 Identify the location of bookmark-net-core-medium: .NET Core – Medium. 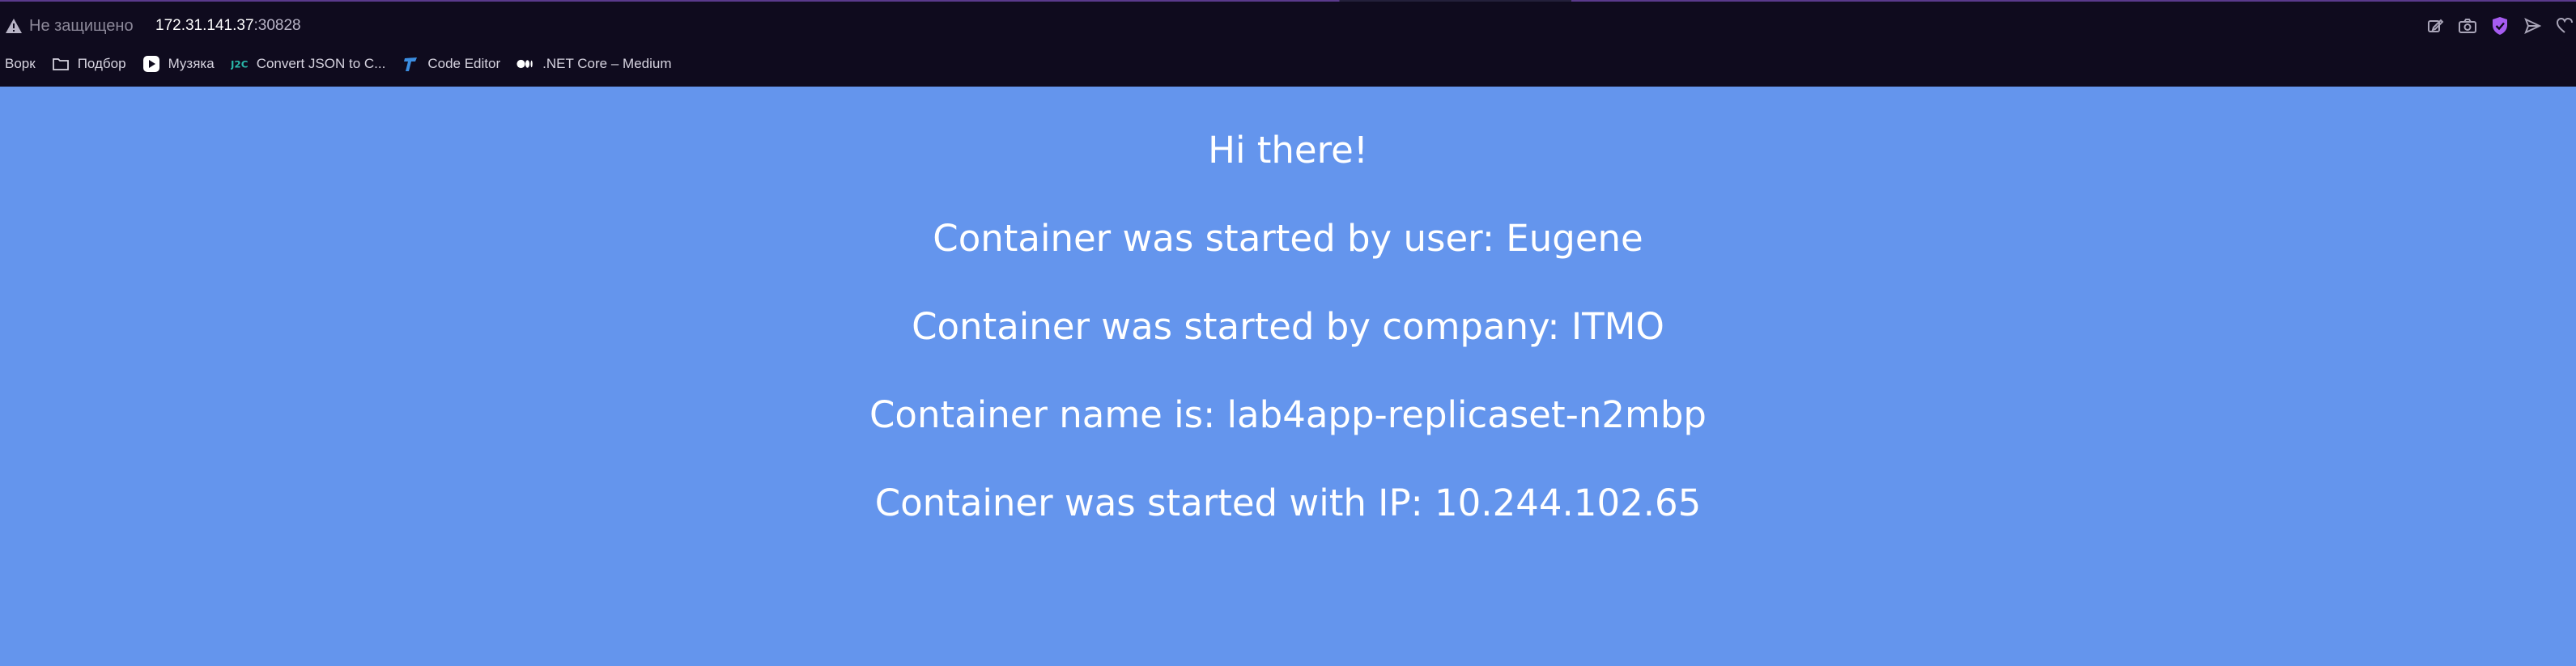
(594, 64).